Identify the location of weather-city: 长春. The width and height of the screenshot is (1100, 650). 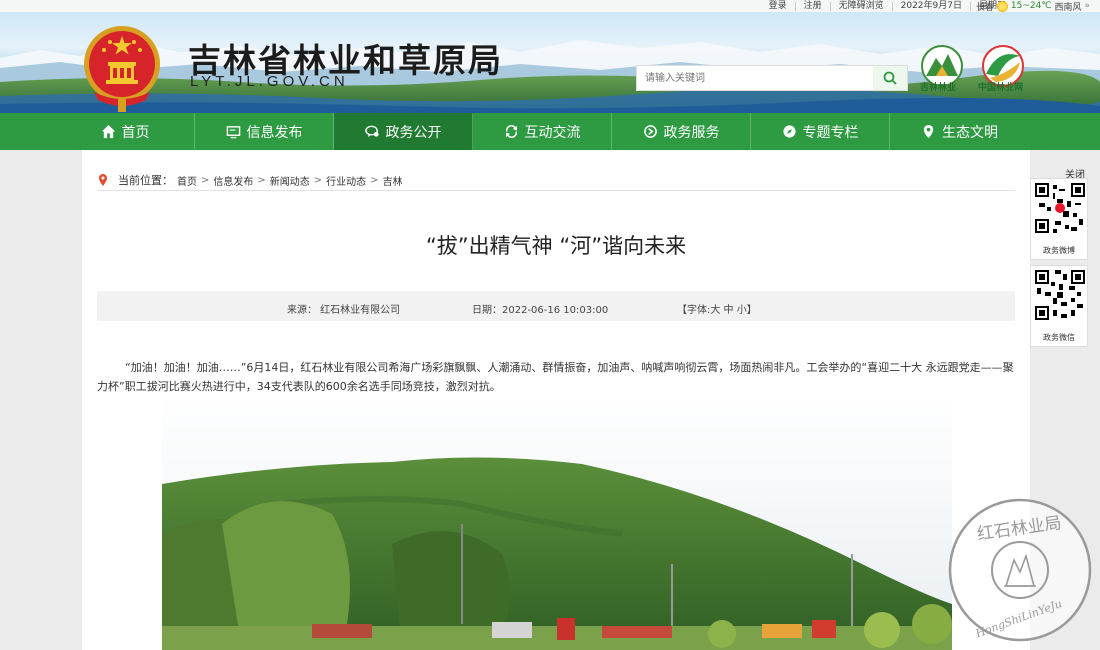
(984, 7).